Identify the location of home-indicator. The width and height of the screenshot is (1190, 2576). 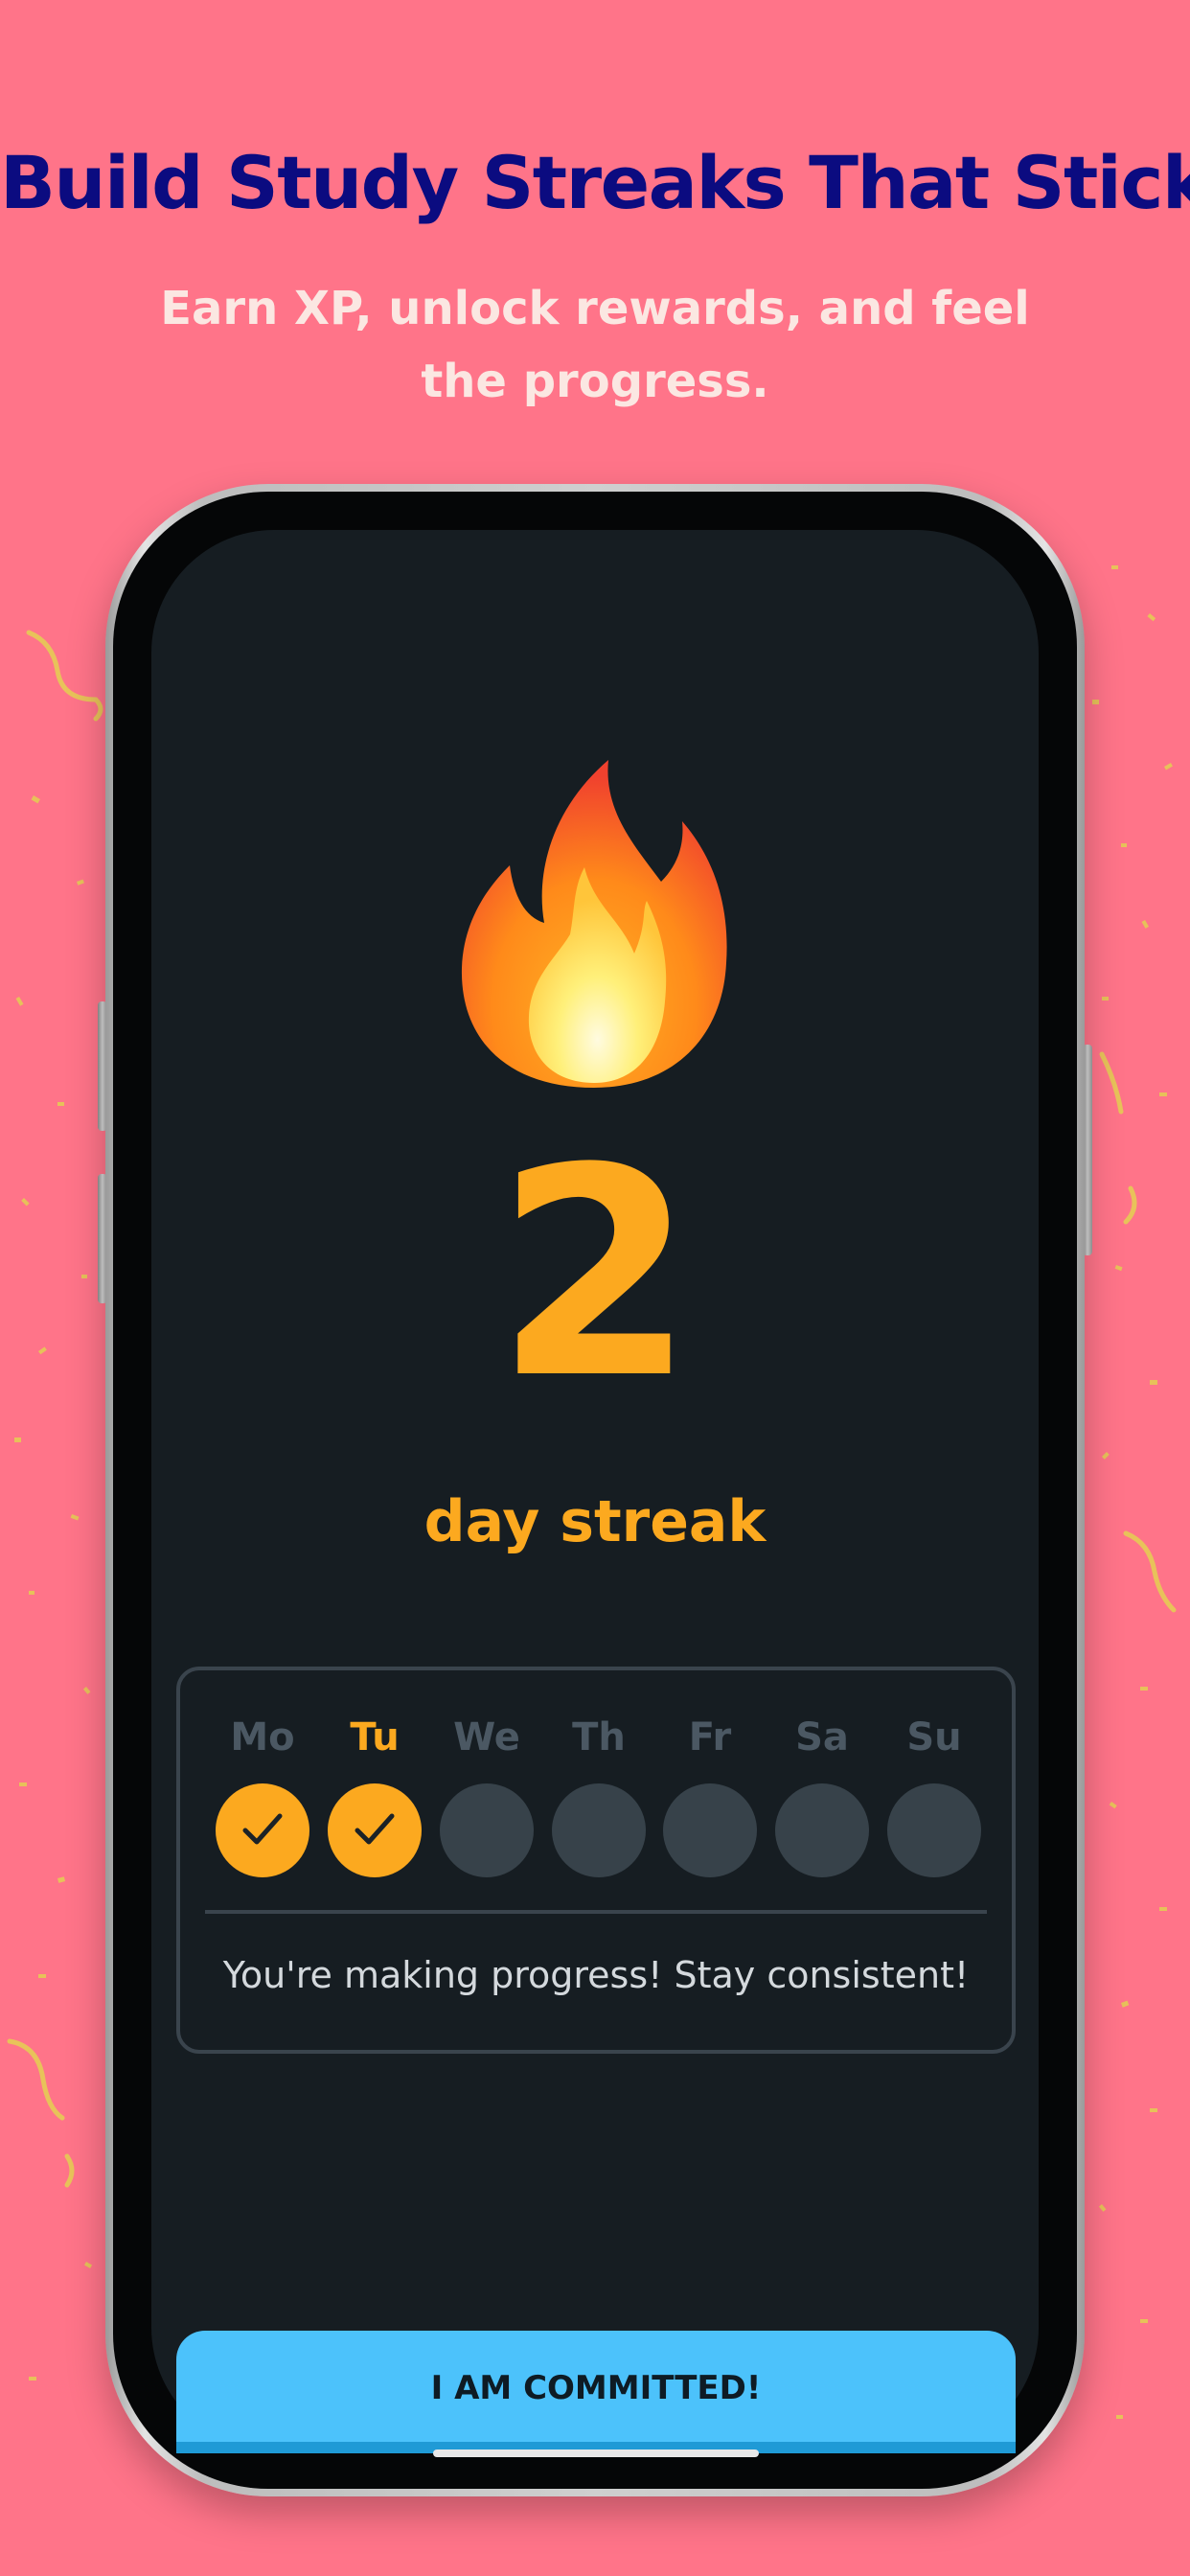
(596, 2453).